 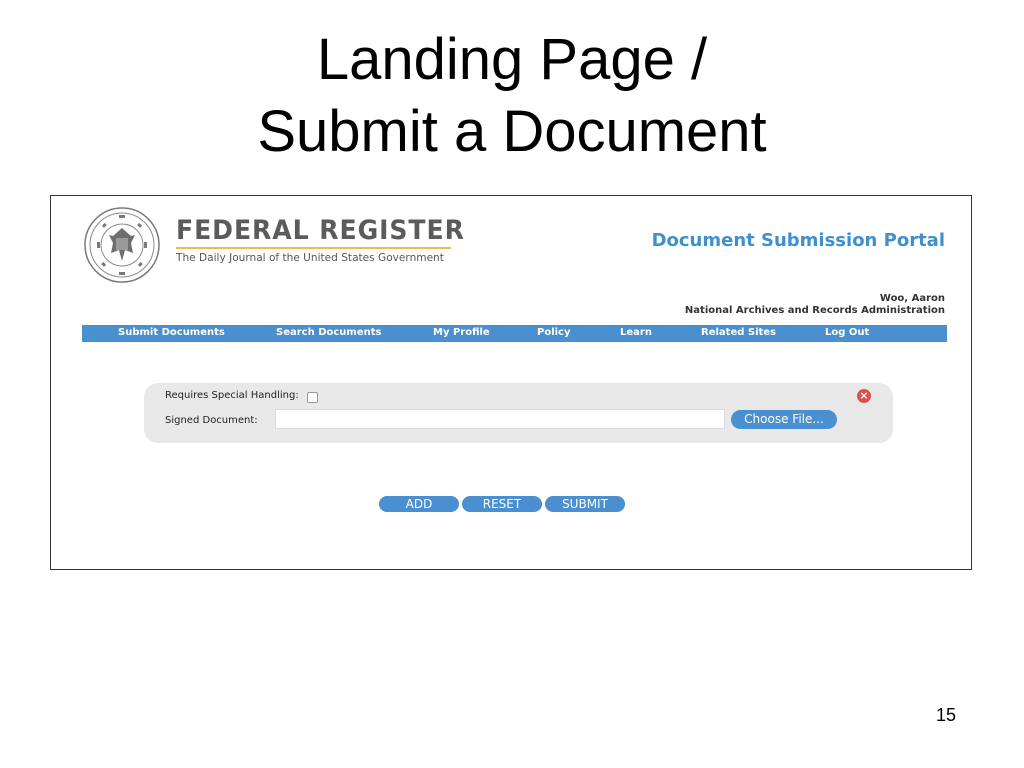 I want to click on user-name: Woo, Aaron, so click(x=912, y=298).